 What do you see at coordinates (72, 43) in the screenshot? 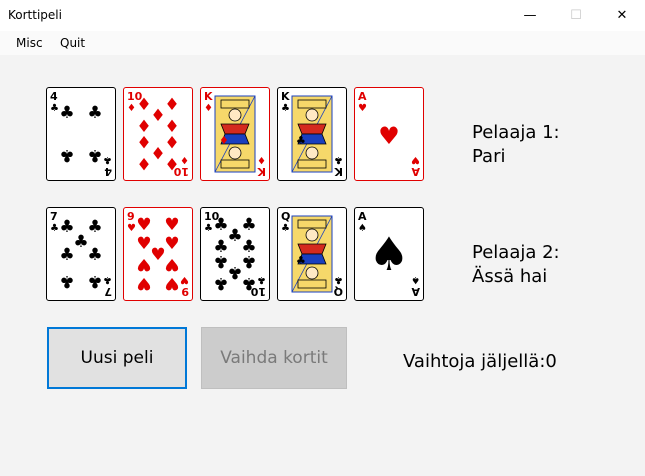
I see `menu-quit: Quit` at bounding box center [72, 43].